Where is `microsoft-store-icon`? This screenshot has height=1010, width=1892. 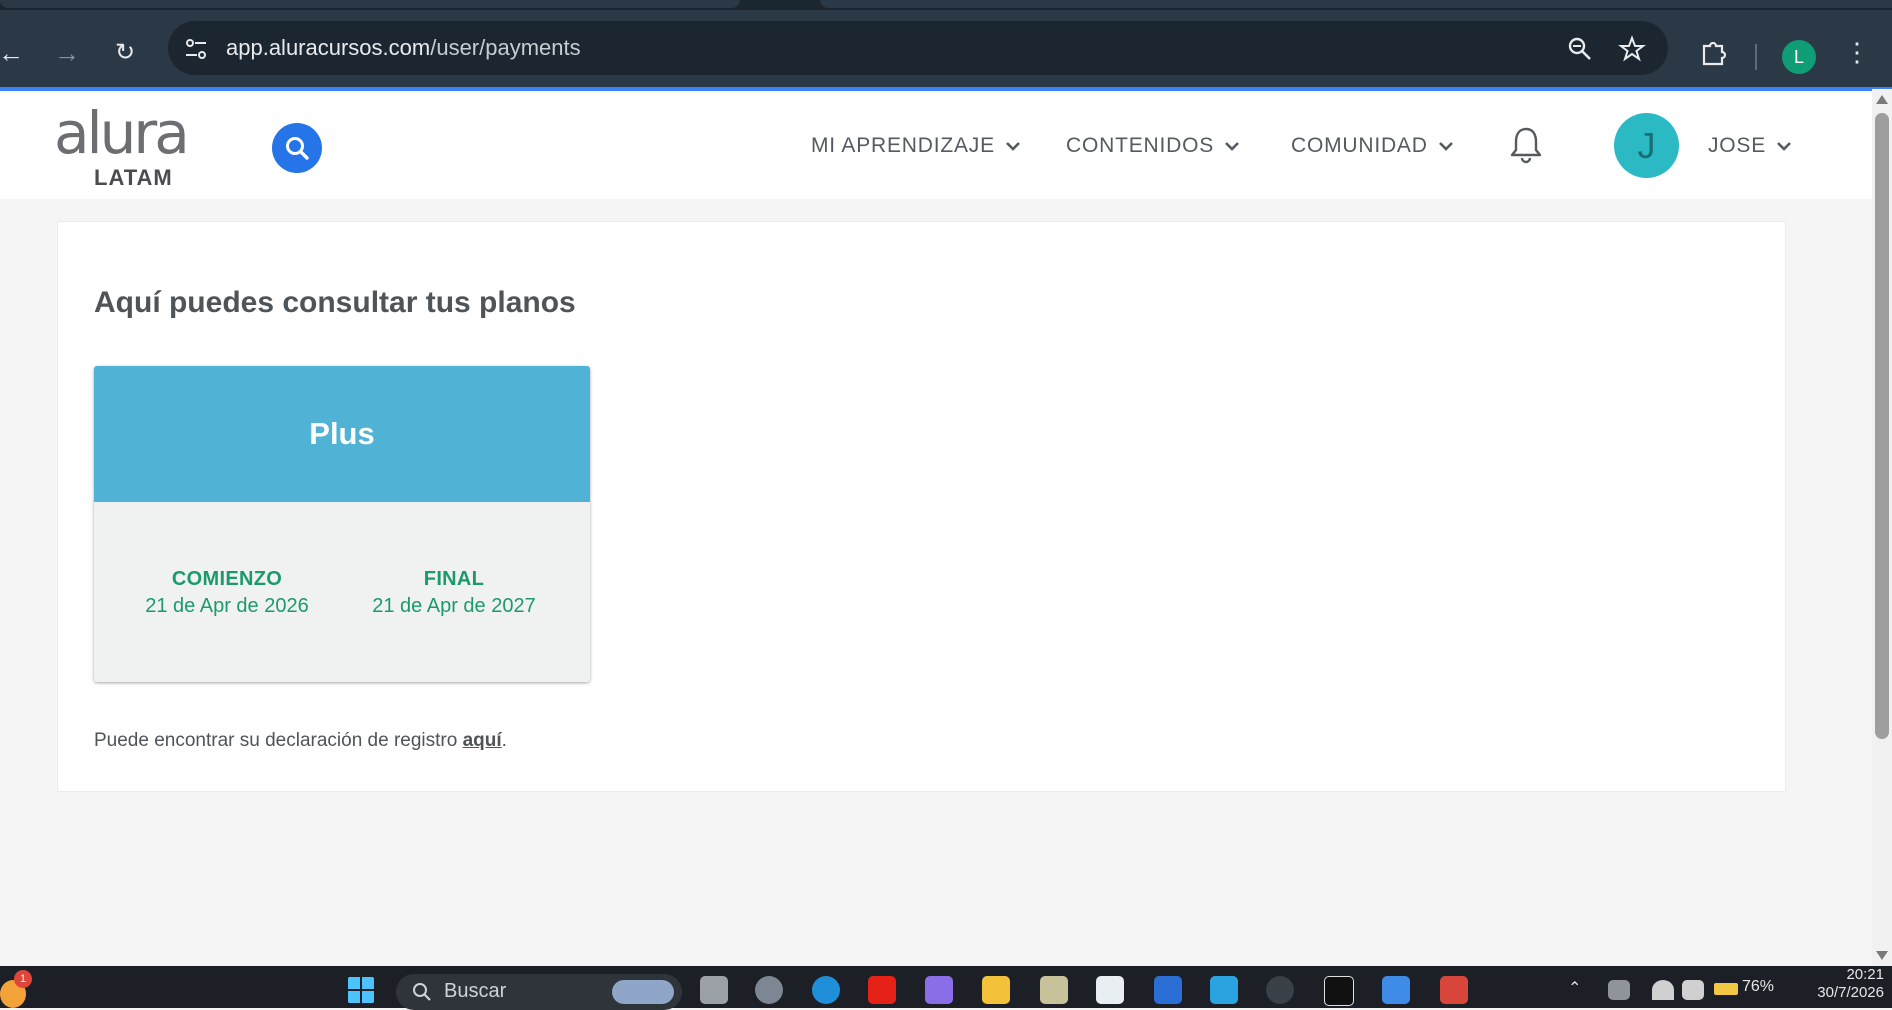 microsoft-store-icon is located at coordinates (1110, 990).